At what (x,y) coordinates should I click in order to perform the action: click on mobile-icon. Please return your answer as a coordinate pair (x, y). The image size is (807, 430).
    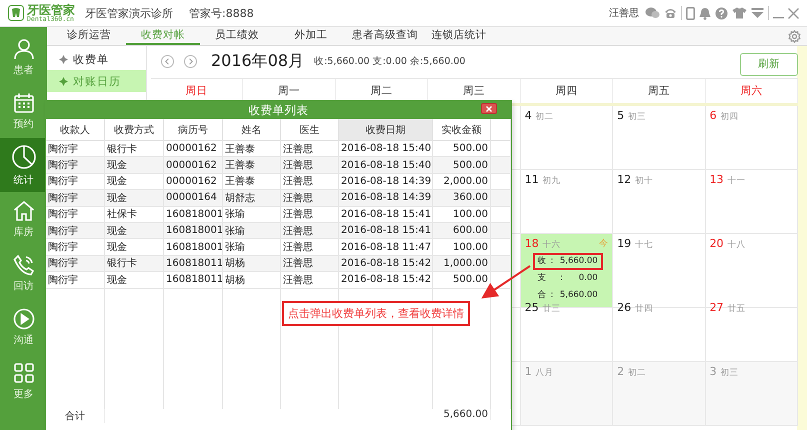
    Looking at the image, I should click on (690, 13).